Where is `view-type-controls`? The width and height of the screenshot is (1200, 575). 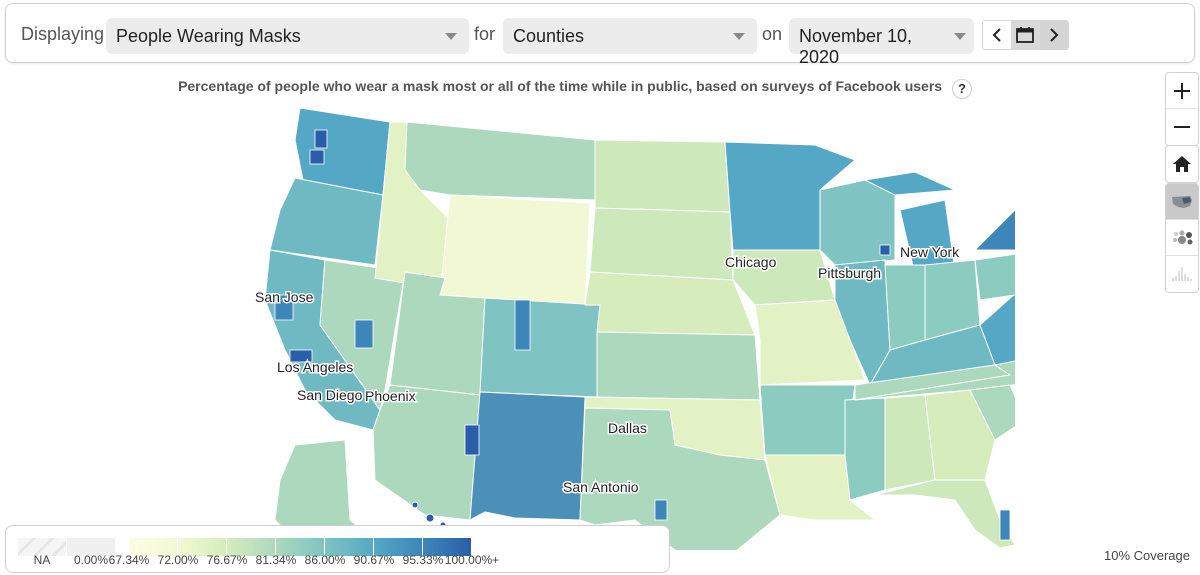 view-type-controls is located at coordinates (1182, 238).